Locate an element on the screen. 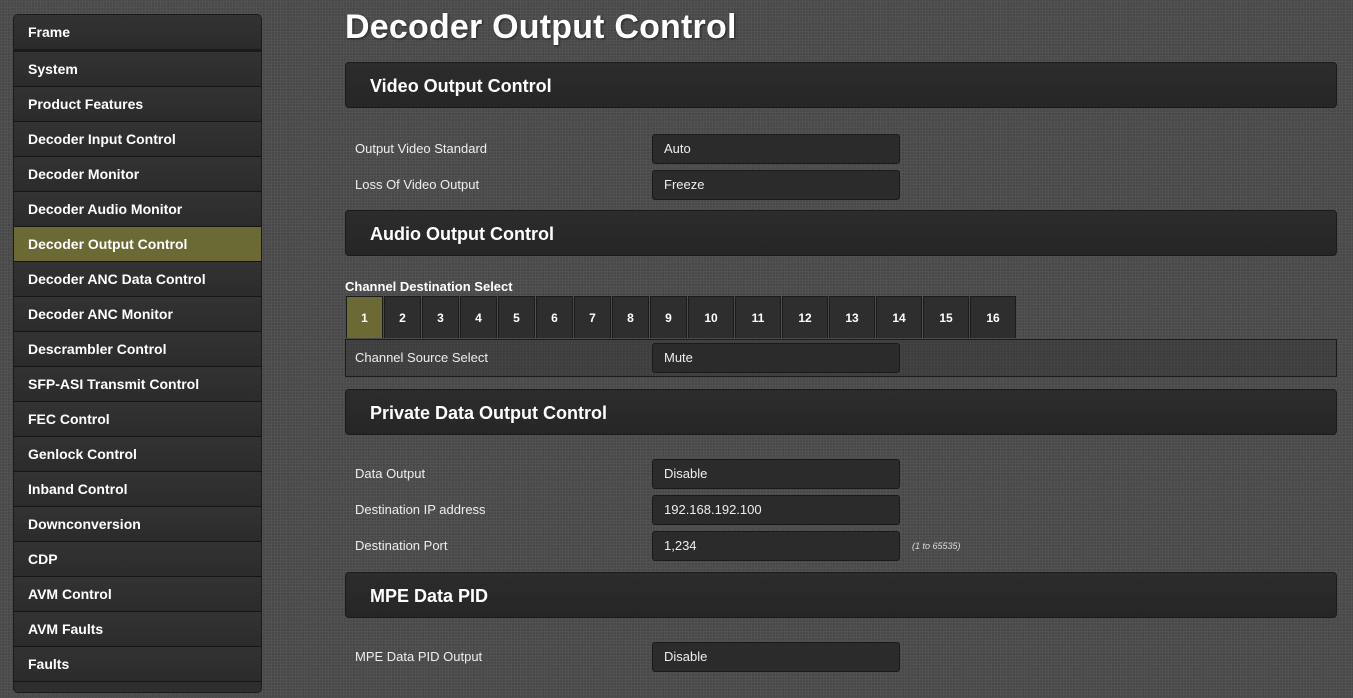 The width and height of the screenshot is (1353, 698). sidebar-item-system: System is located at coordinates (137, 69).